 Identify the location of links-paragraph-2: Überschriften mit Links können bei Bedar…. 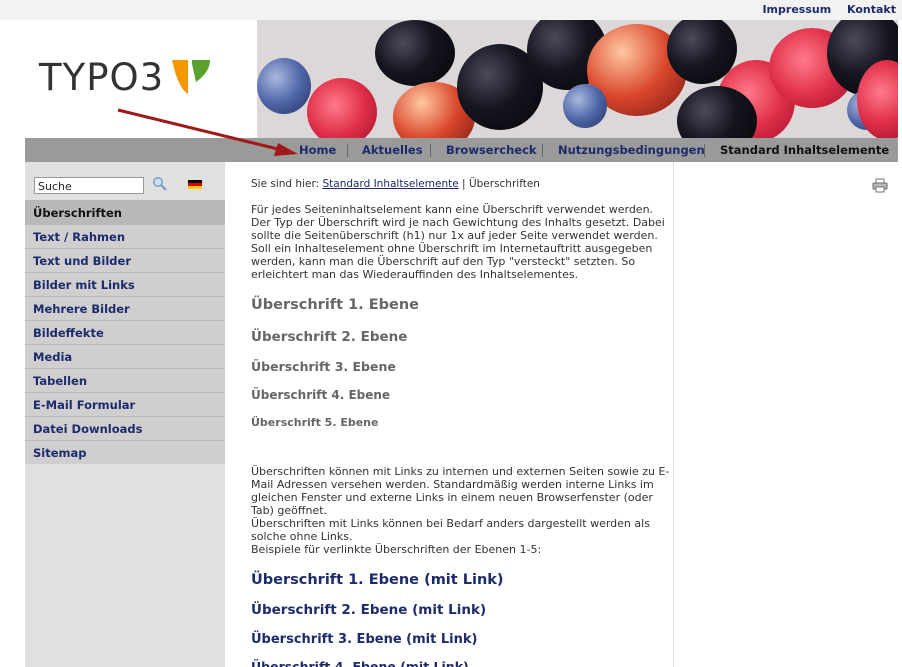
(450, 530).